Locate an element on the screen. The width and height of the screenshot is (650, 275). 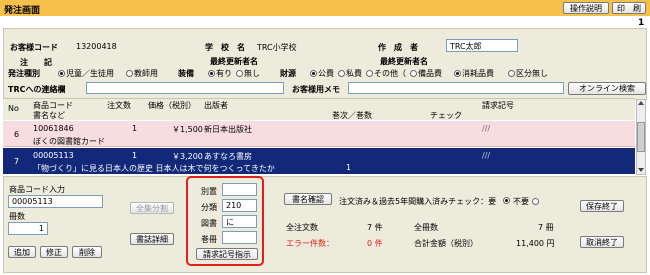
error-count-label: エラー件数： is located at coordinates (310, 243).